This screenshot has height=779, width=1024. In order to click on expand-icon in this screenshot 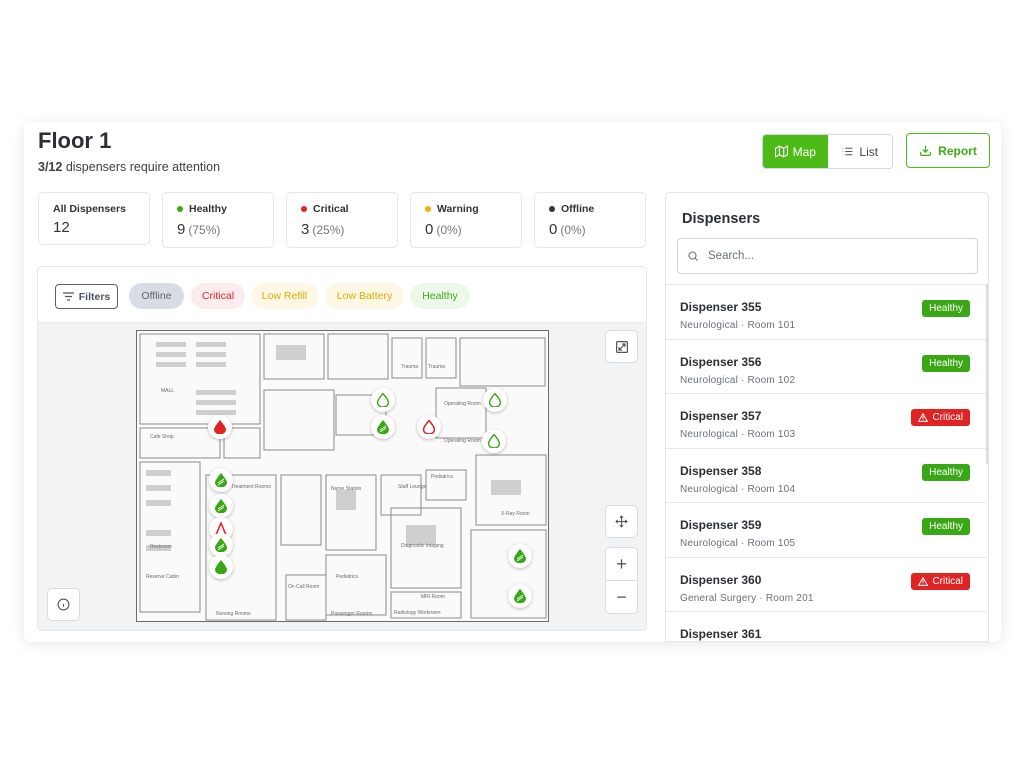, I will do `click(621, 346)`.